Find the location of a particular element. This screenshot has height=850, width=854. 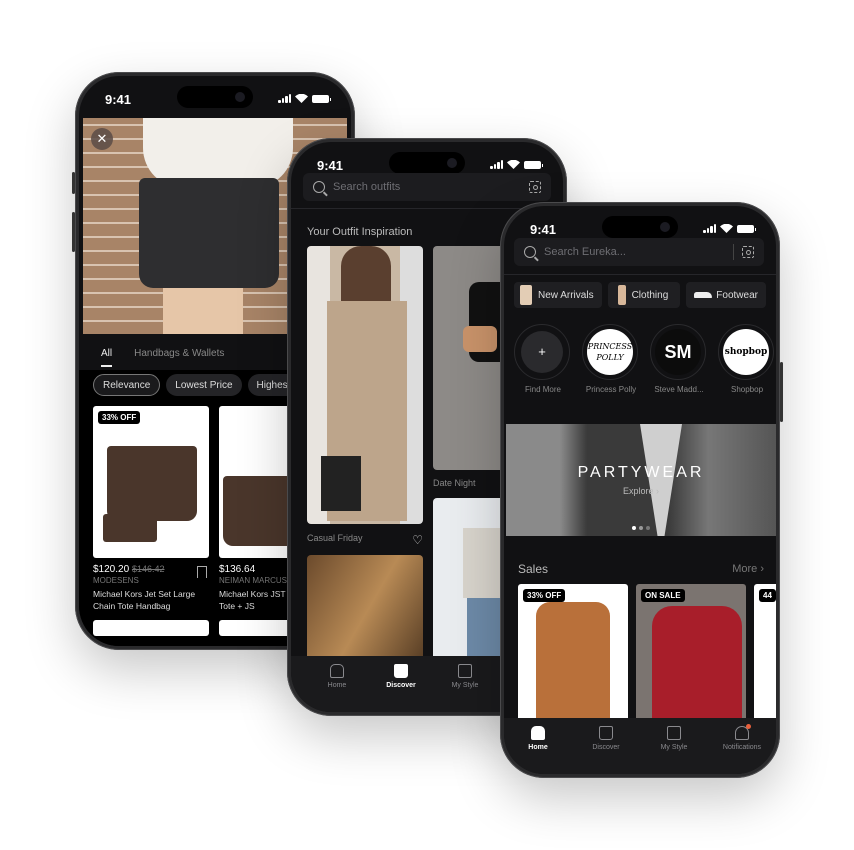

brand-name: Find More is located at coordinates (542, 389).